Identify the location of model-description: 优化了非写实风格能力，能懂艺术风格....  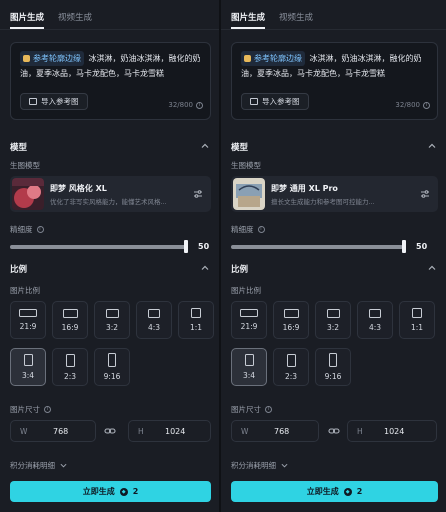
(108, 202).